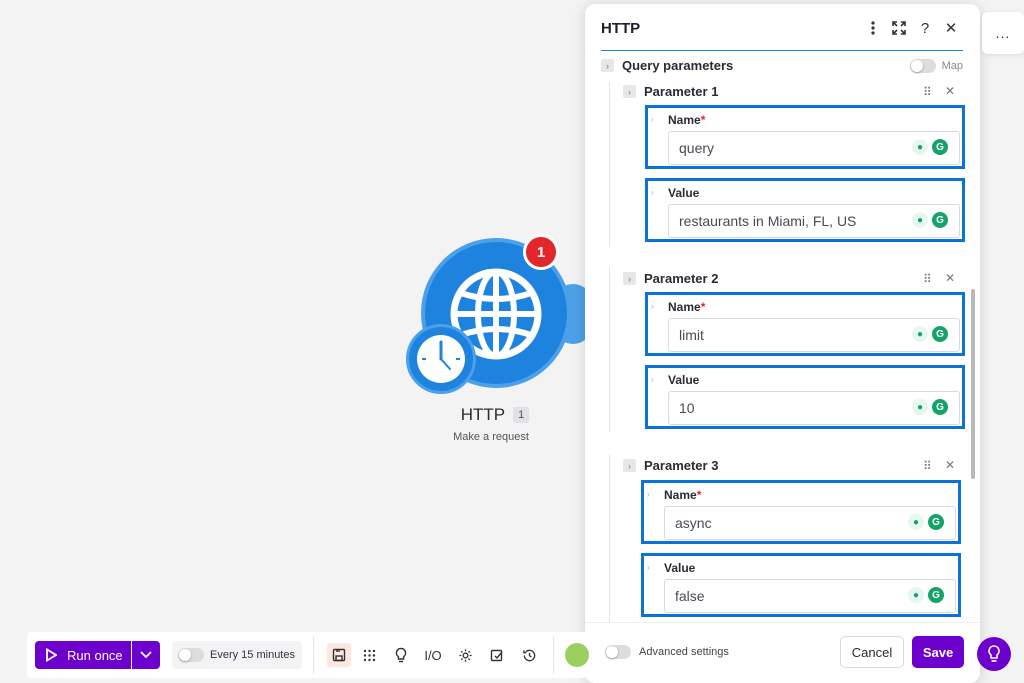  Describe the element at coordinates (369, 655) in the screenshot. I see `grid-icon` at that location.